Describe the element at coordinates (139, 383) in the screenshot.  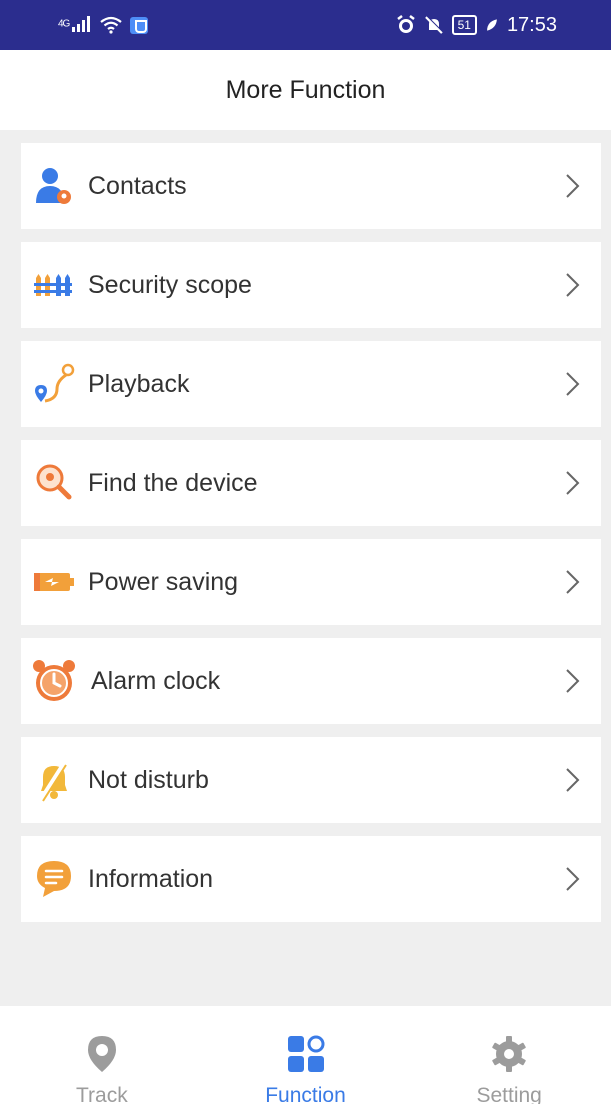
I see `menu-label: Playback` at that location.